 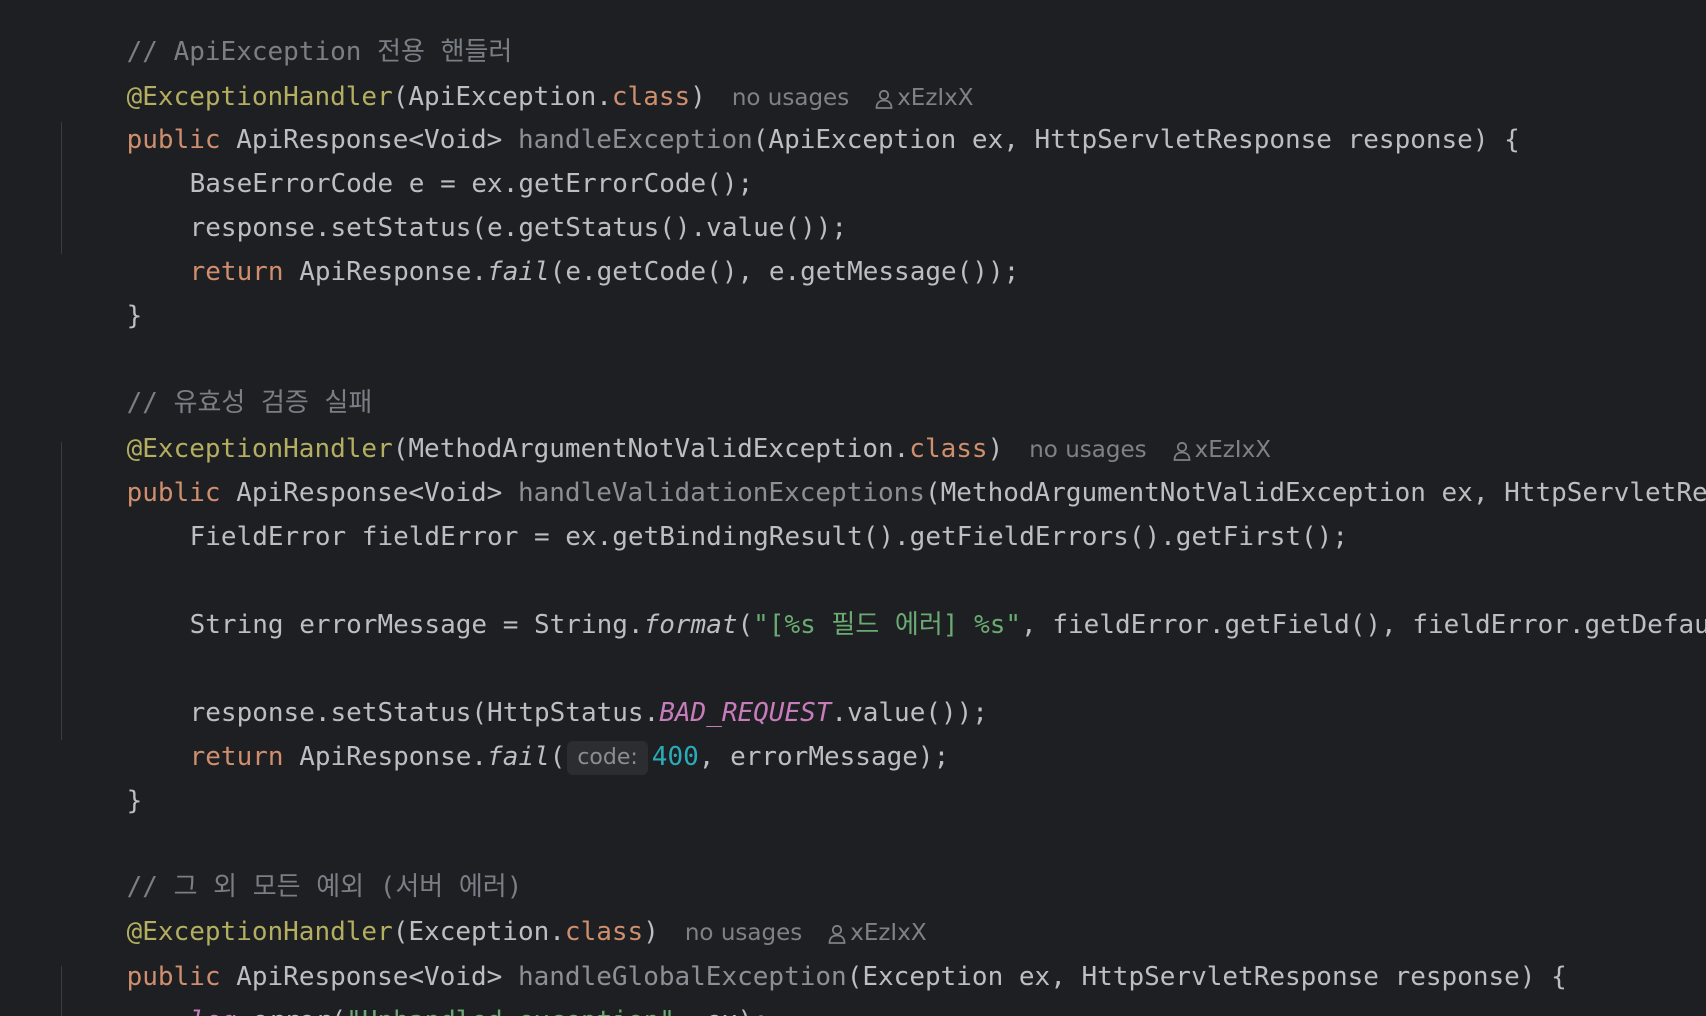 I want to click on code-line: // 유효성 검증 실패, so click(x=218, y=380).